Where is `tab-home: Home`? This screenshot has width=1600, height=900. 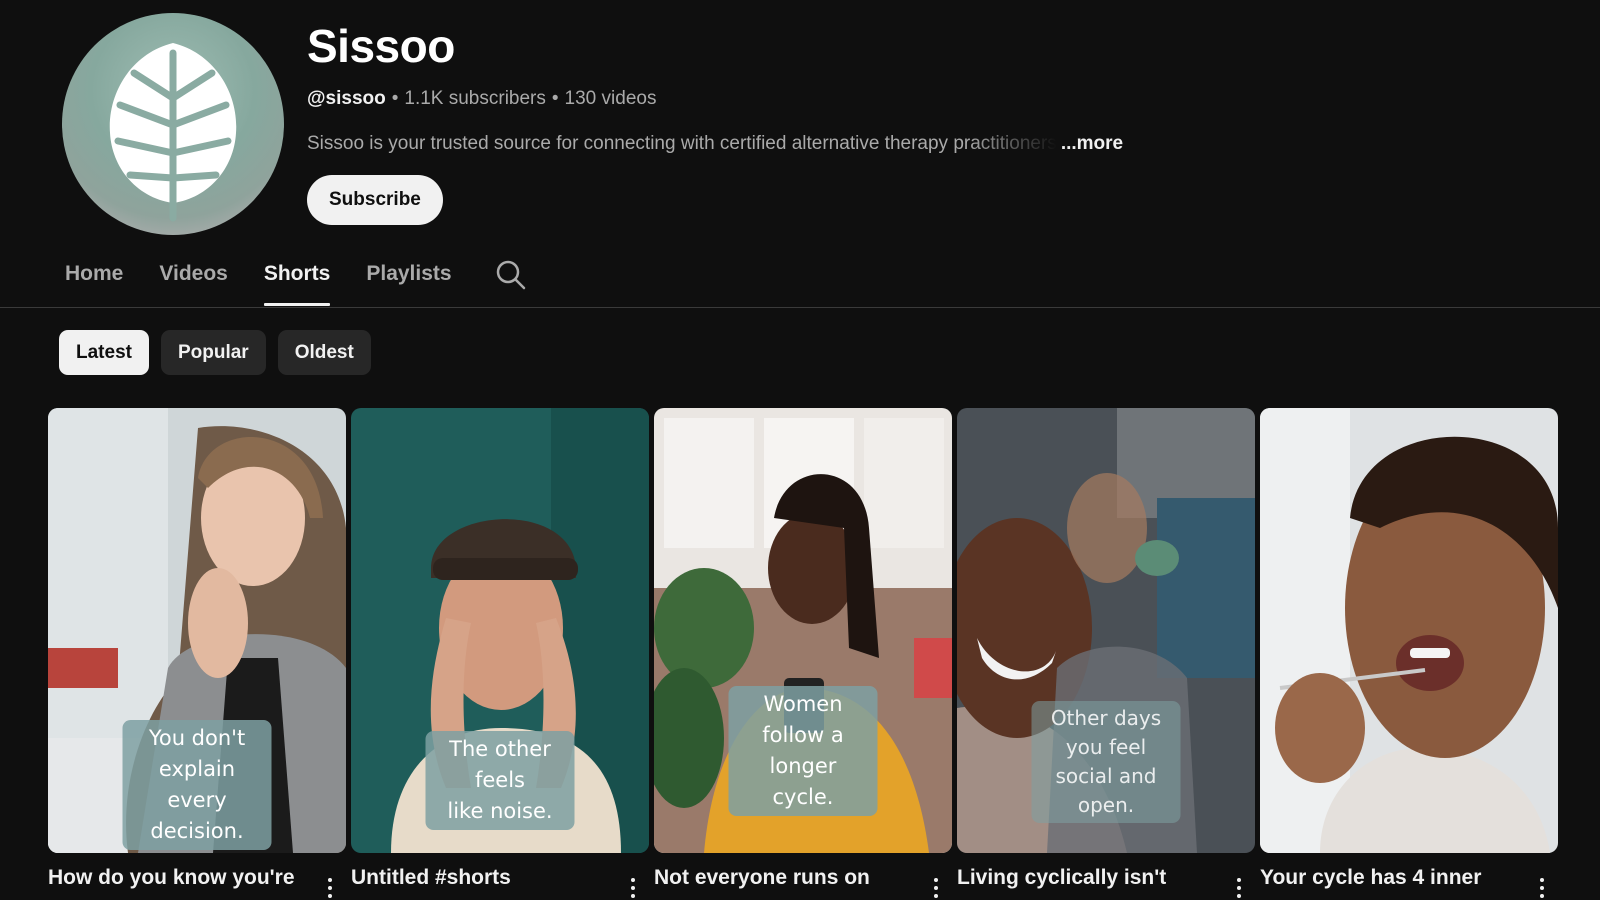
tab-home: Home is located at coordinates (94, 278).